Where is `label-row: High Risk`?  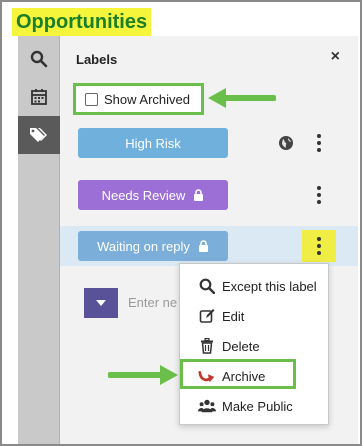
label-row: High Risk is located at coordinates (209, 143).